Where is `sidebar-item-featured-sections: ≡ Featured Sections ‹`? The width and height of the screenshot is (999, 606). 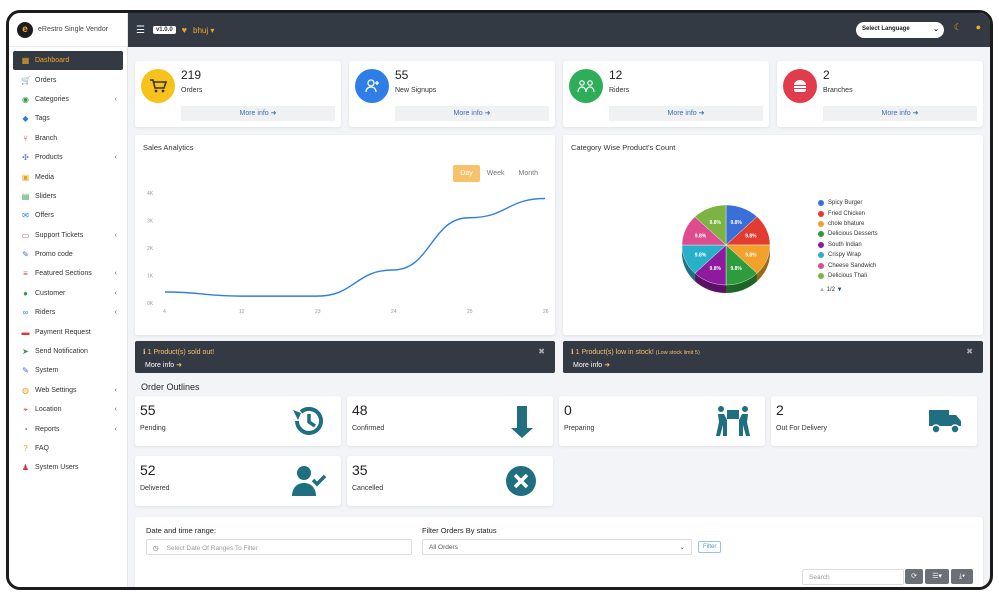 sidebar-item-featured-sections: ≡ Featured Sections ‹ is located at coordinates (68, 273).